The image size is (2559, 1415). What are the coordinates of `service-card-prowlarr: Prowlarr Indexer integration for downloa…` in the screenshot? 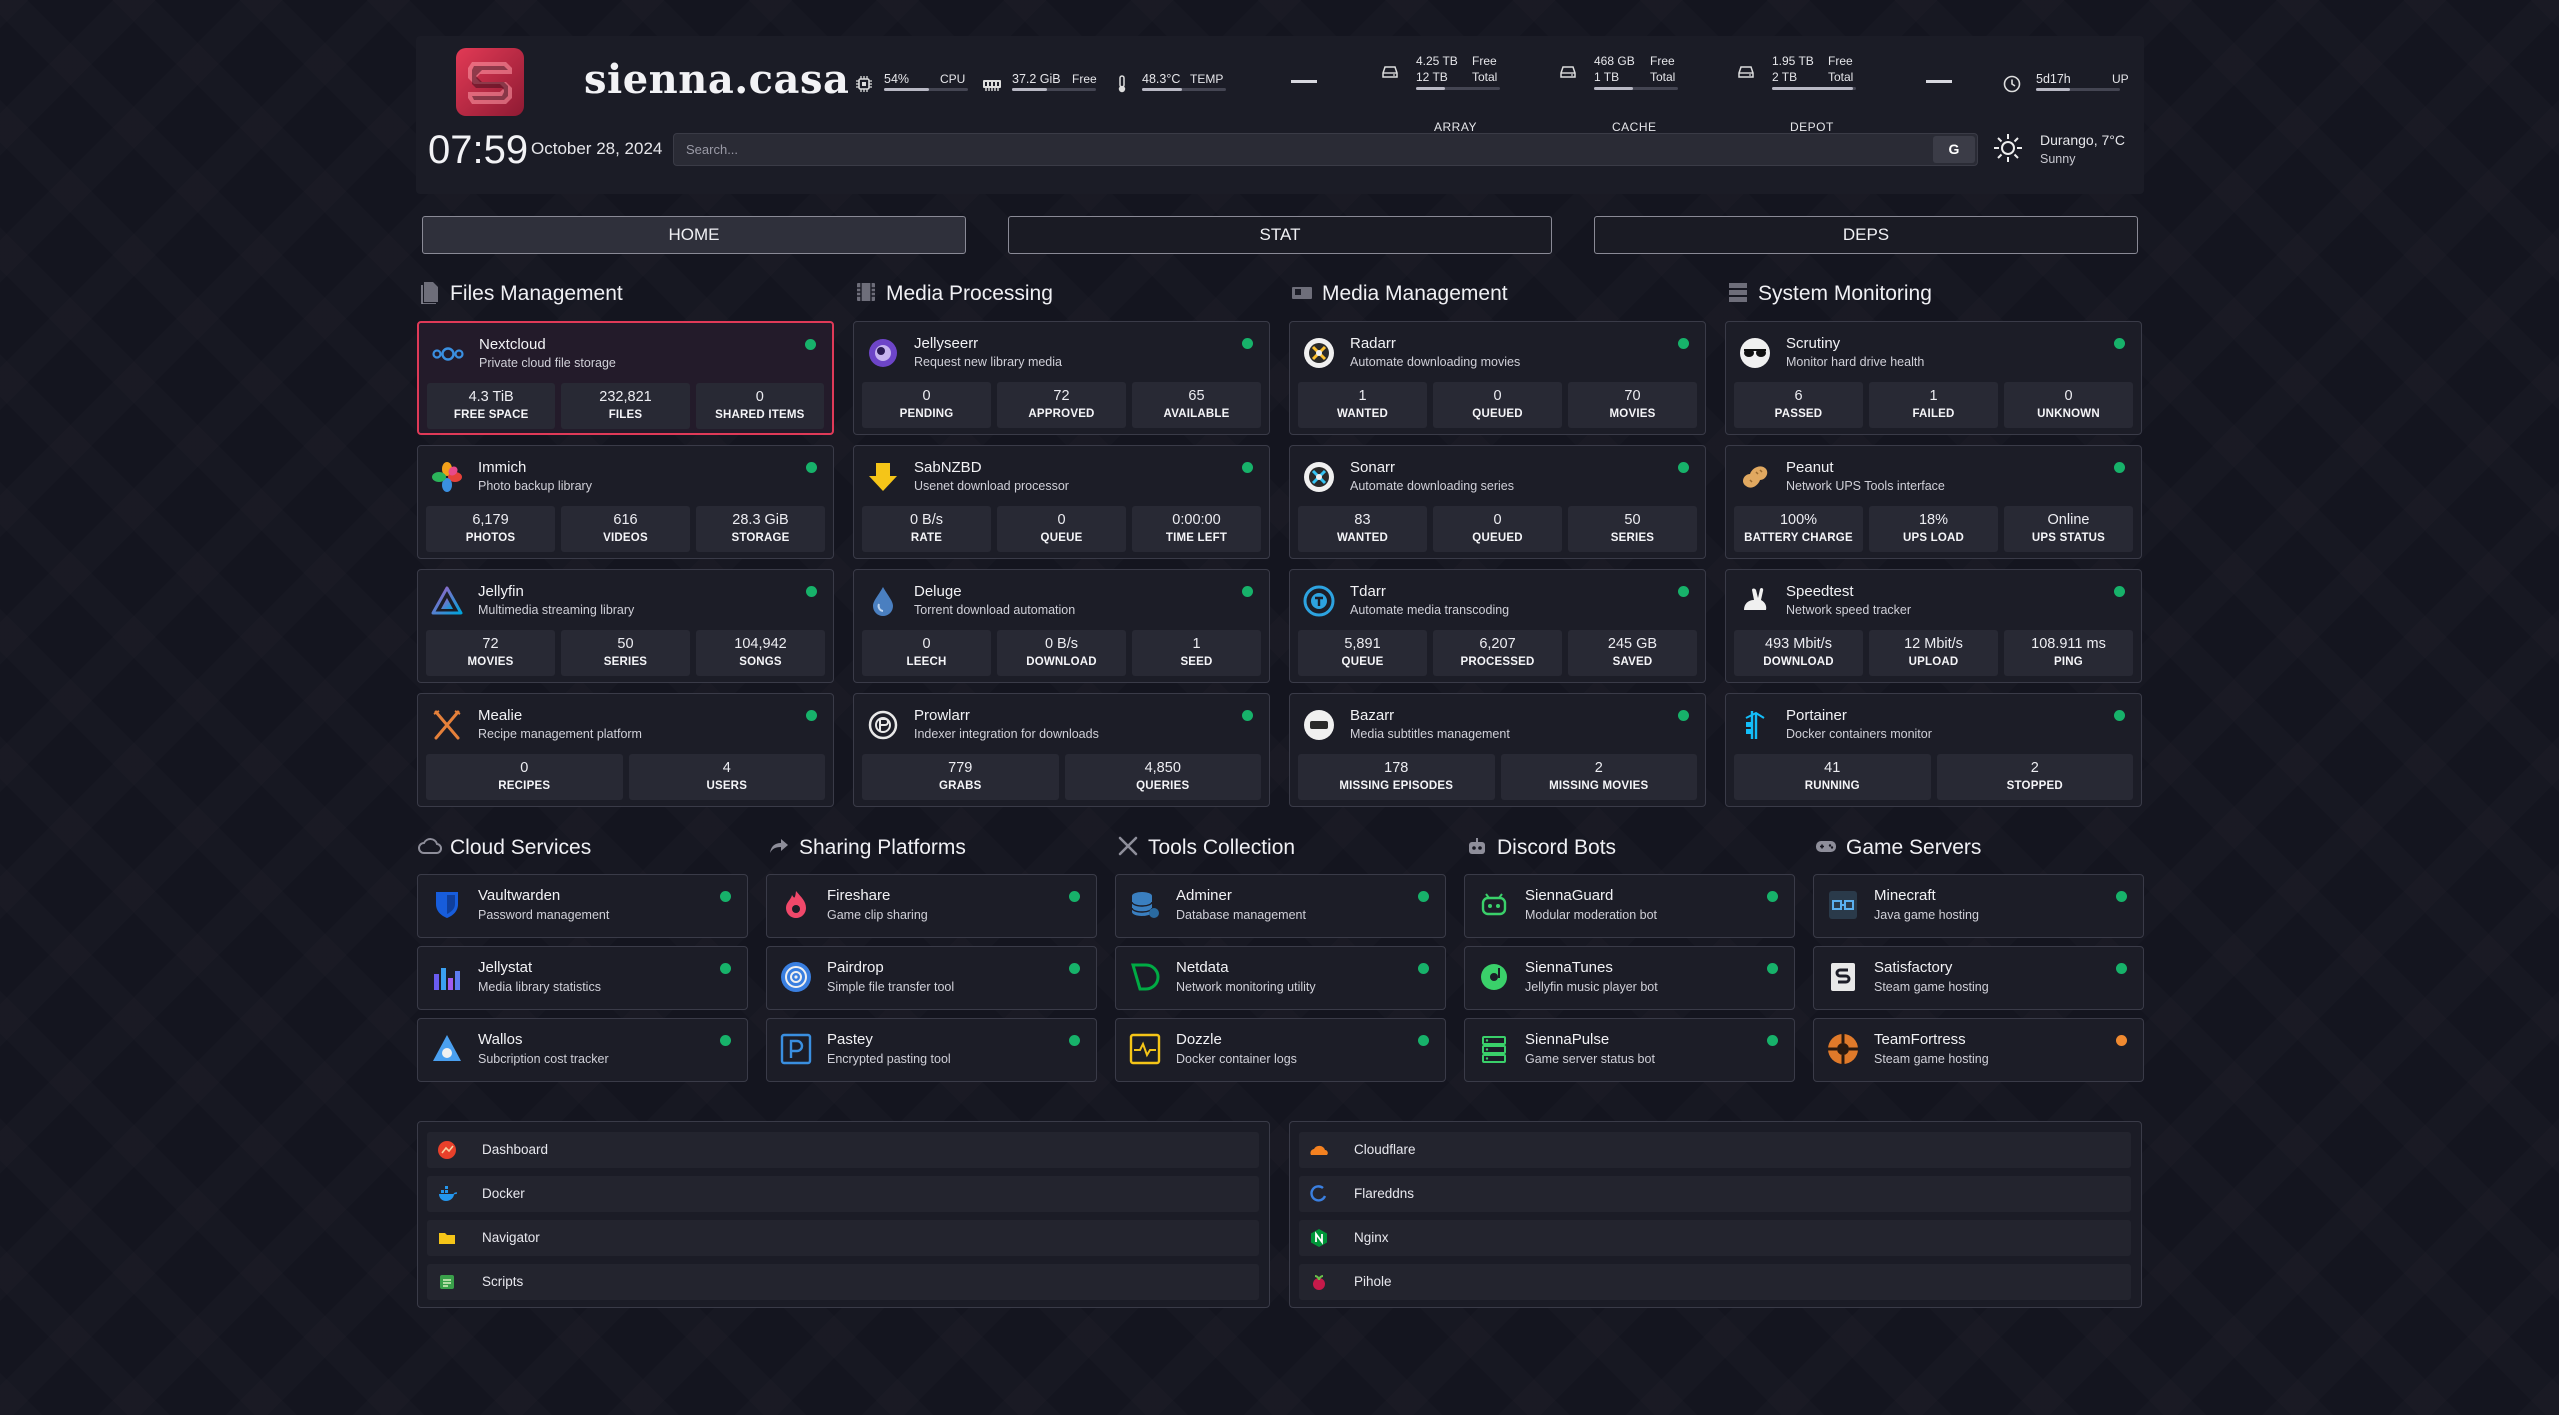 It's located at (1061, 750).